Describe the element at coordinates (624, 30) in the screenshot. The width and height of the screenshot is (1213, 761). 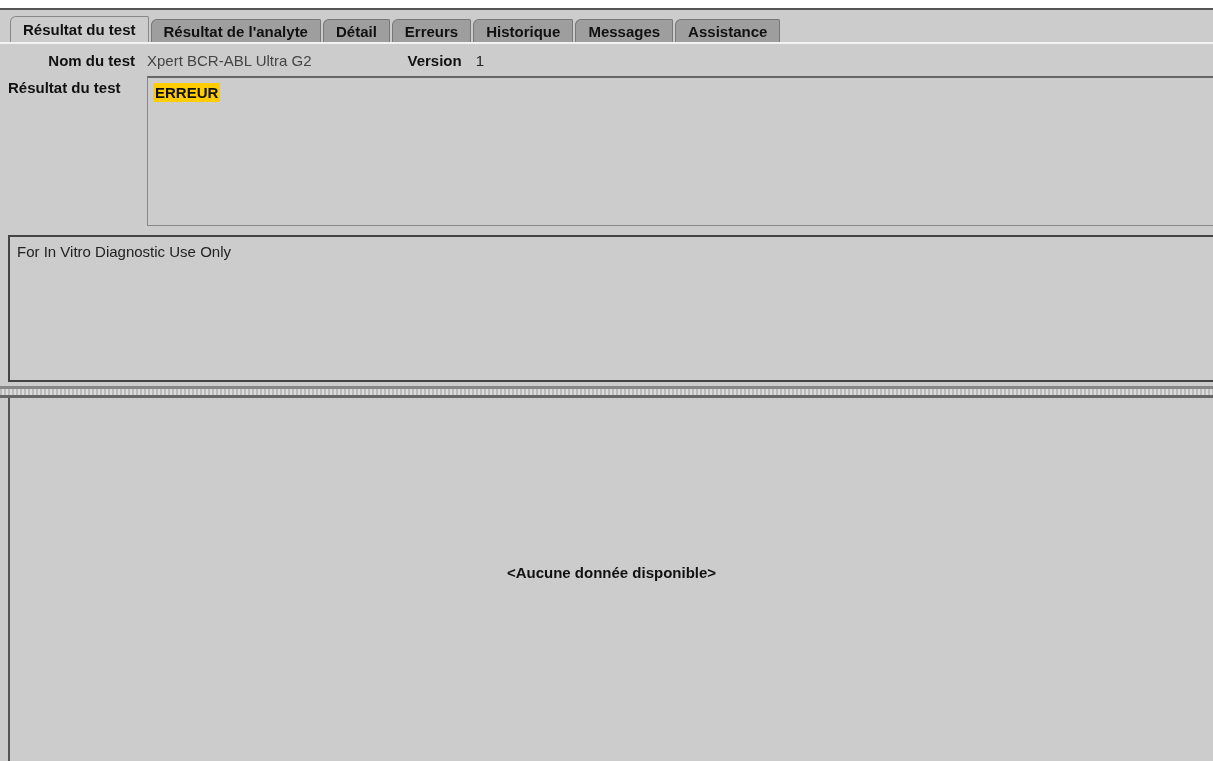
I see `tab: Messages` at that location.